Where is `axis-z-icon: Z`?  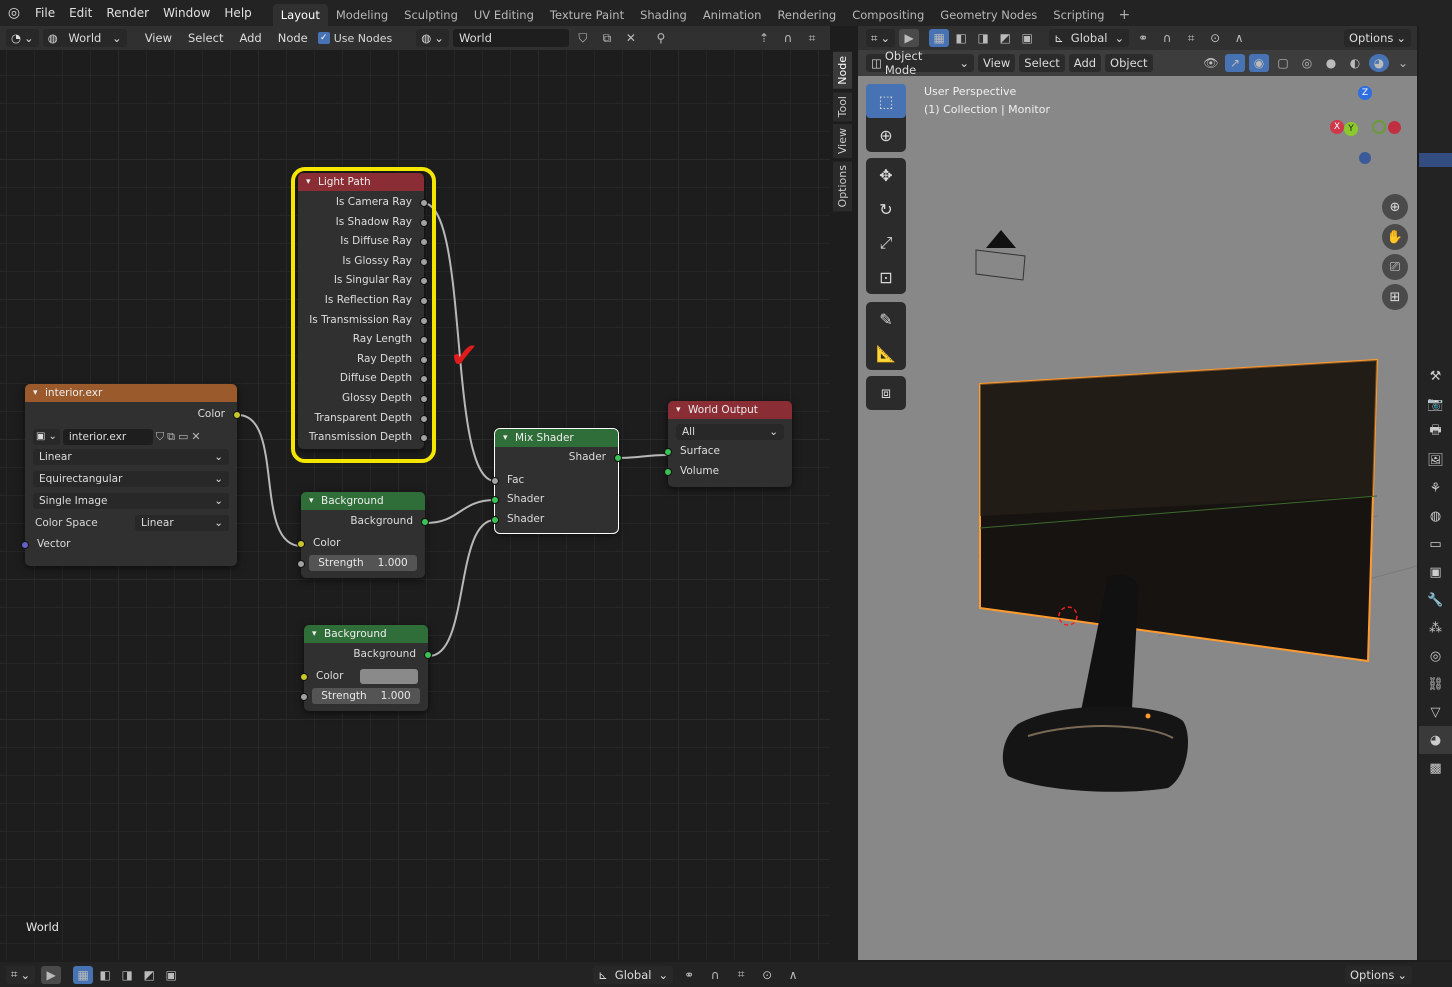
axis-z-icon: Z is located at coordinates (1365, 93).